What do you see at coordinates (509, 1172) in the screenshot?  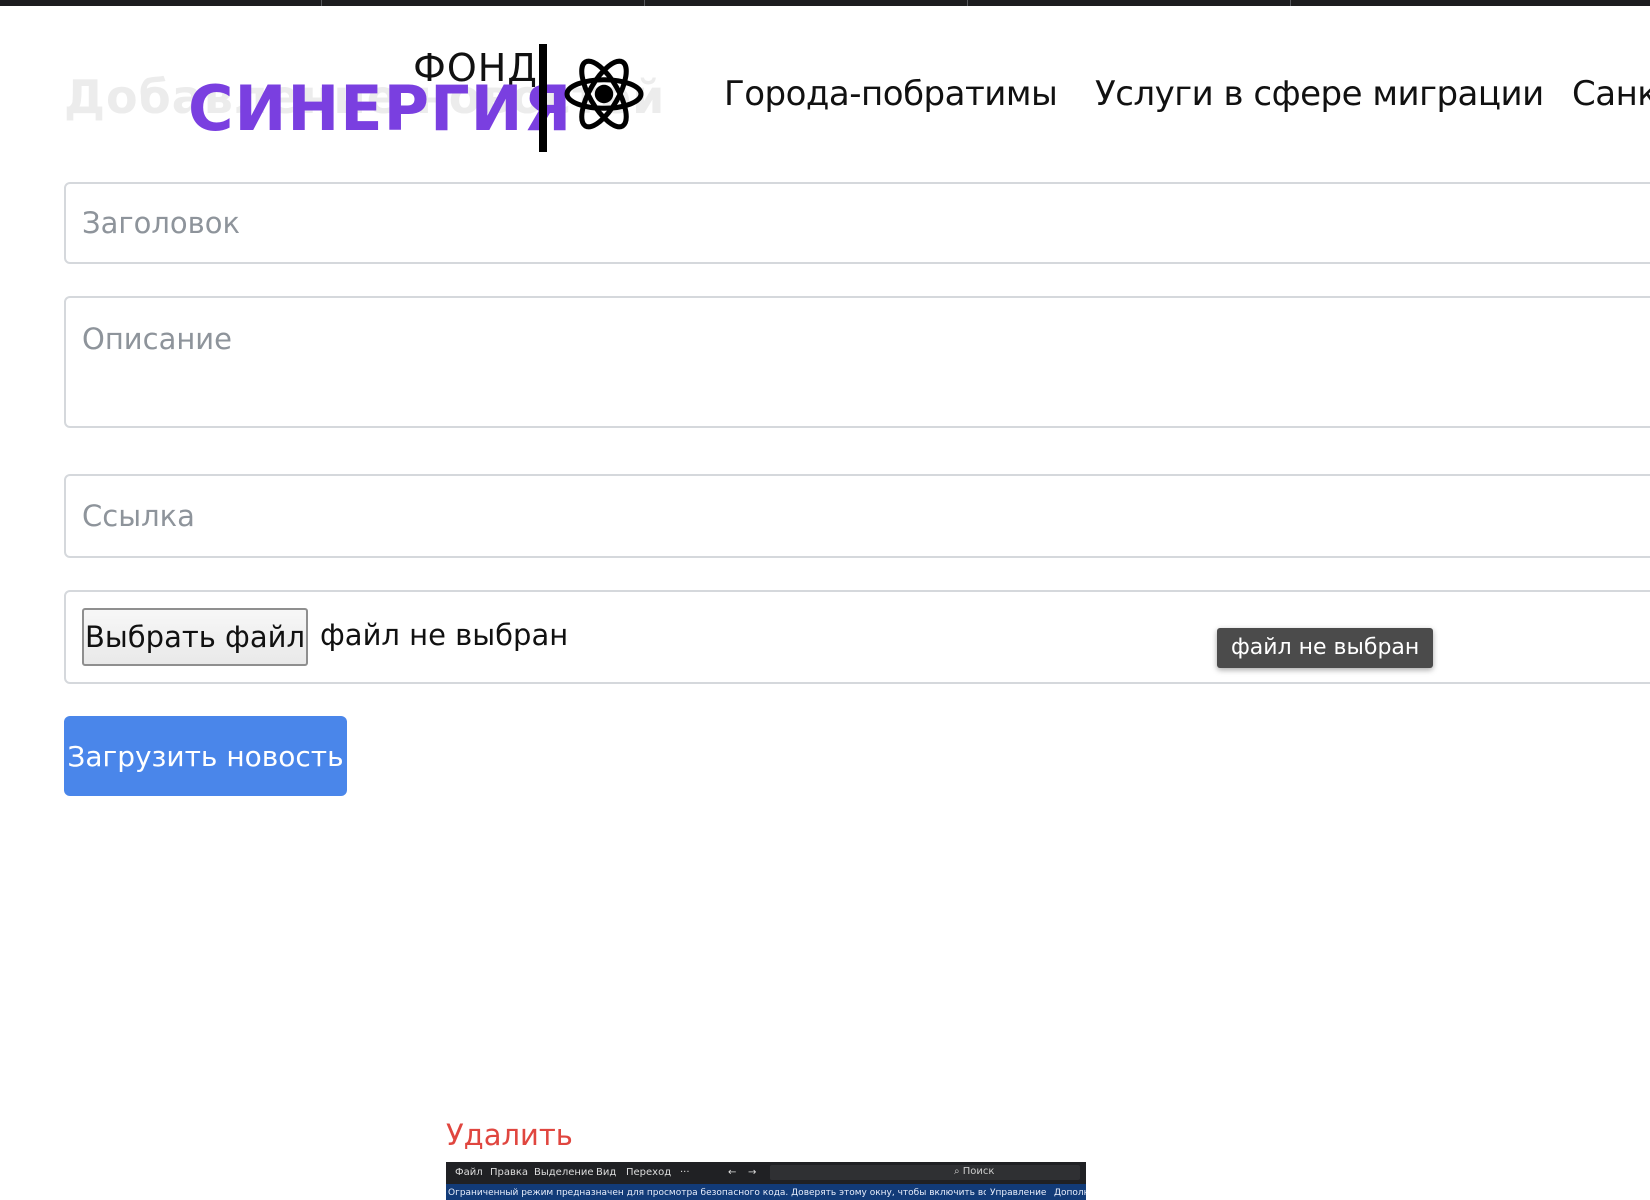 I see `thumb-menu-item: Правка` at bounding box center [509, 1172].